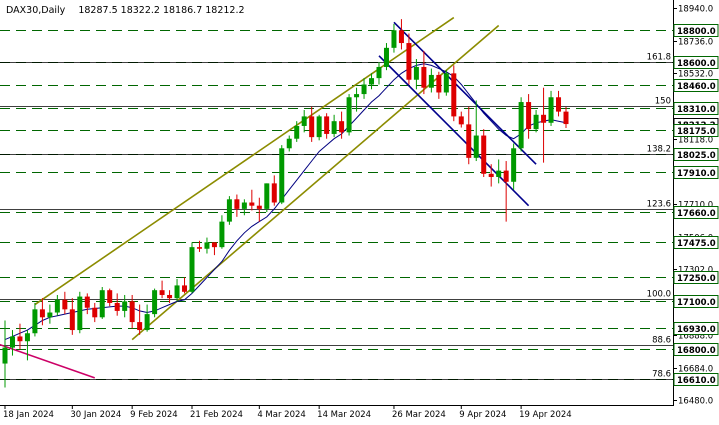 This screenshot has height=425, width=719. Describe the element at coordinates (696, 381) in the screenshot. I see `level-label: 16610.0` at that location.